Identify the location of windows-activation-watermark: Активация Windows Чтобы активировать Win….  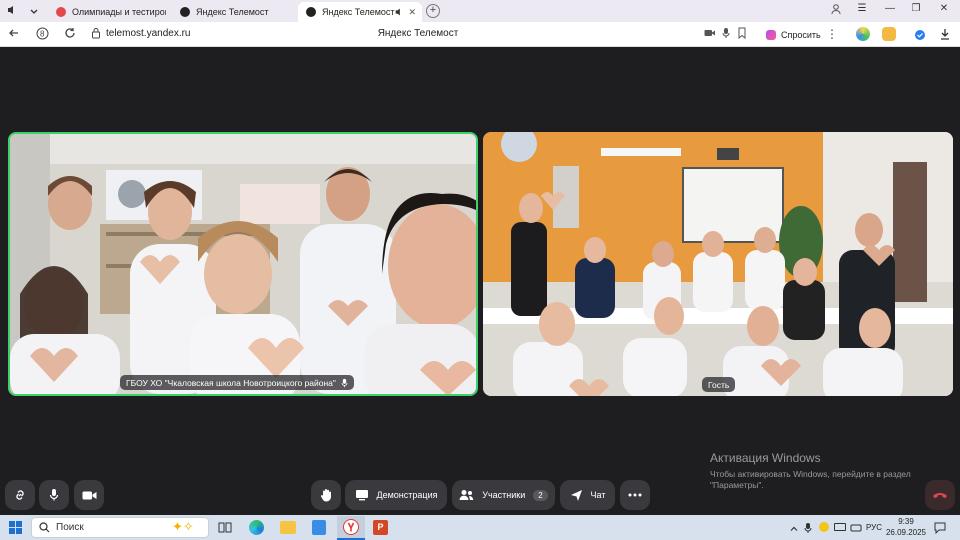
(810, 471).